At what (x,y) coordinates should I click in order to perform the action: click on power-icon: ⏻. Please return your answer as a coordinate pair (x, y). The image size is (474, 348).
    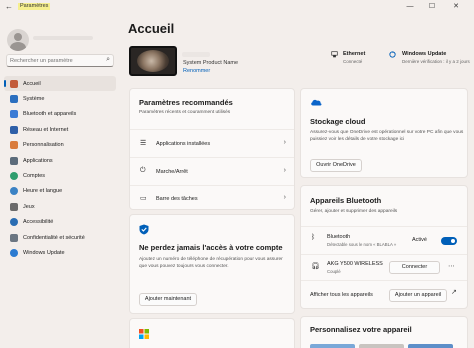
    Looking at the image, I should click on (143, 170).